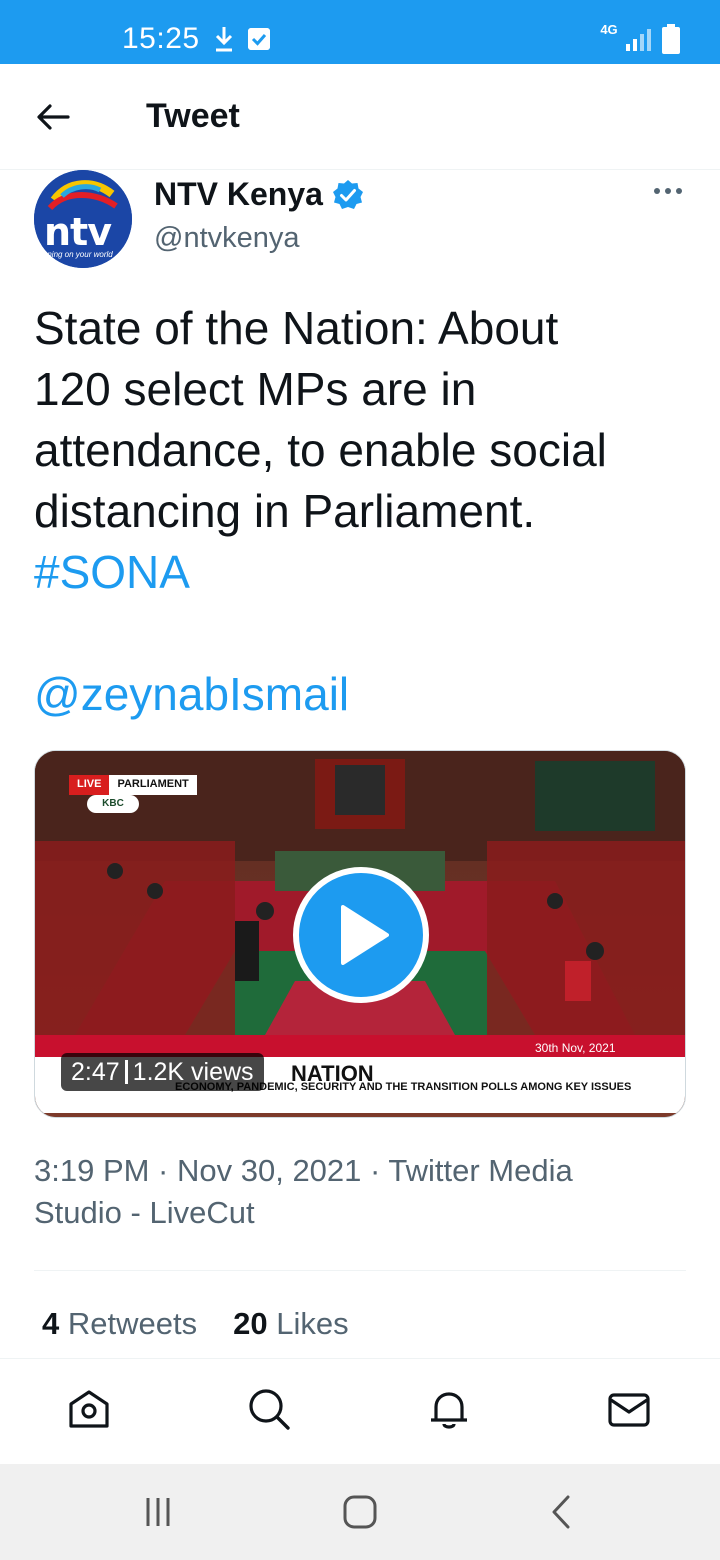  I want to click on system-navigation-bar, so click(360, 1512).